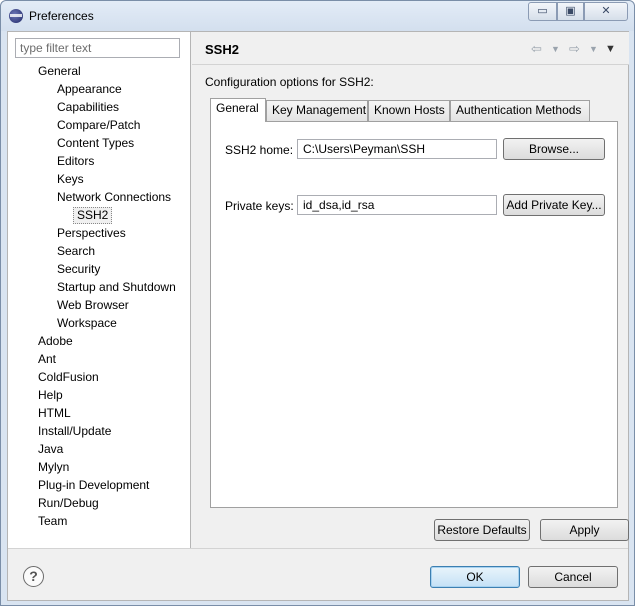 The image size is (635, 606). What do you see at coordinates (238, 110) in the screenshot?
I see `tab-general: General` at bounding box center [238, 110].